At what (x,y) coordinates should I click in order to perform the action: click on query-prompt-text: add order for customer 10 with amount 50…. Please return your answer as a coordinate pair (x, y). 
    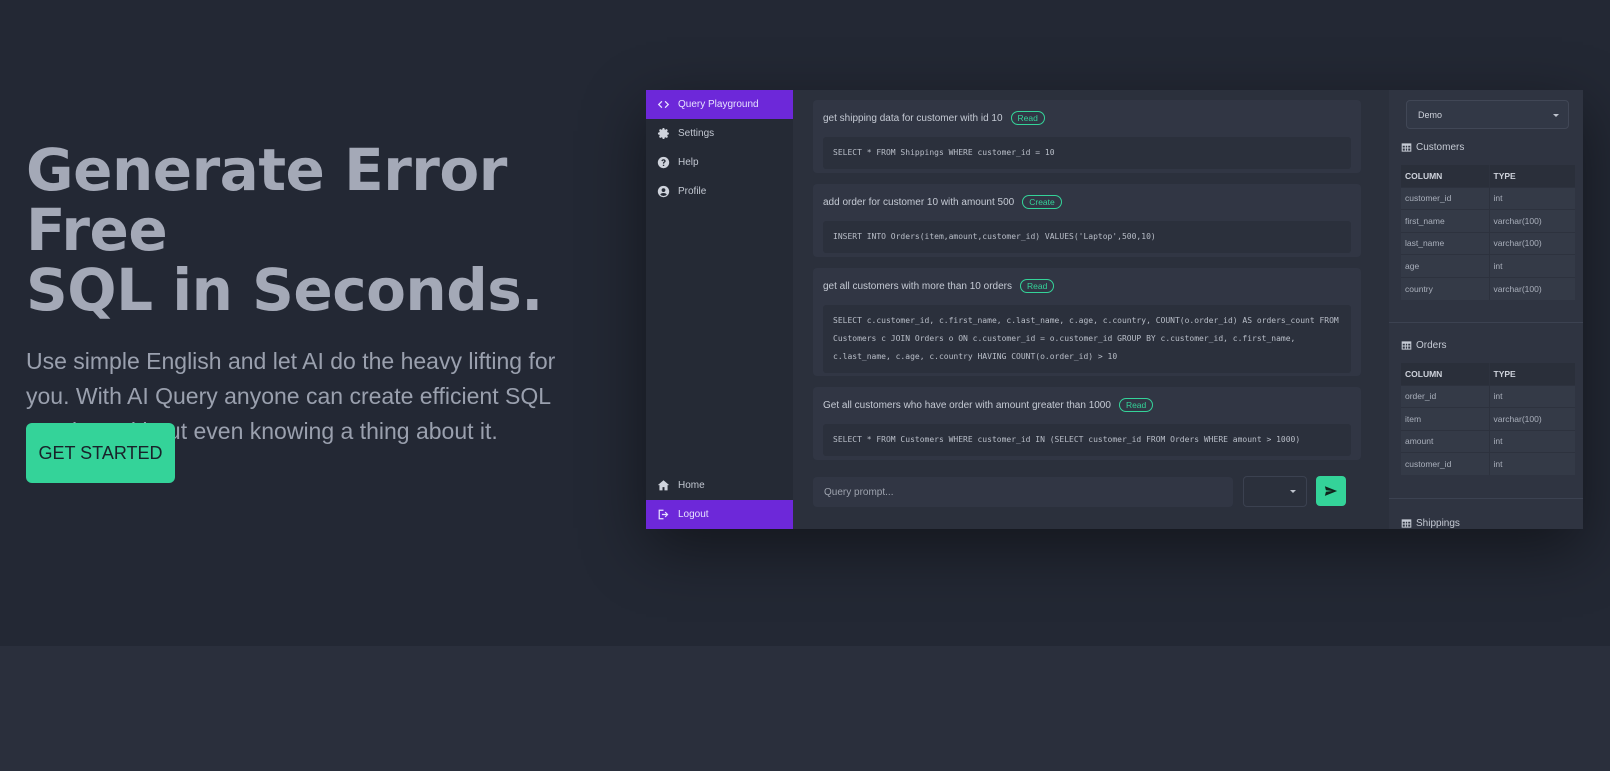
    Looking at the image, I should click on (919, 202).